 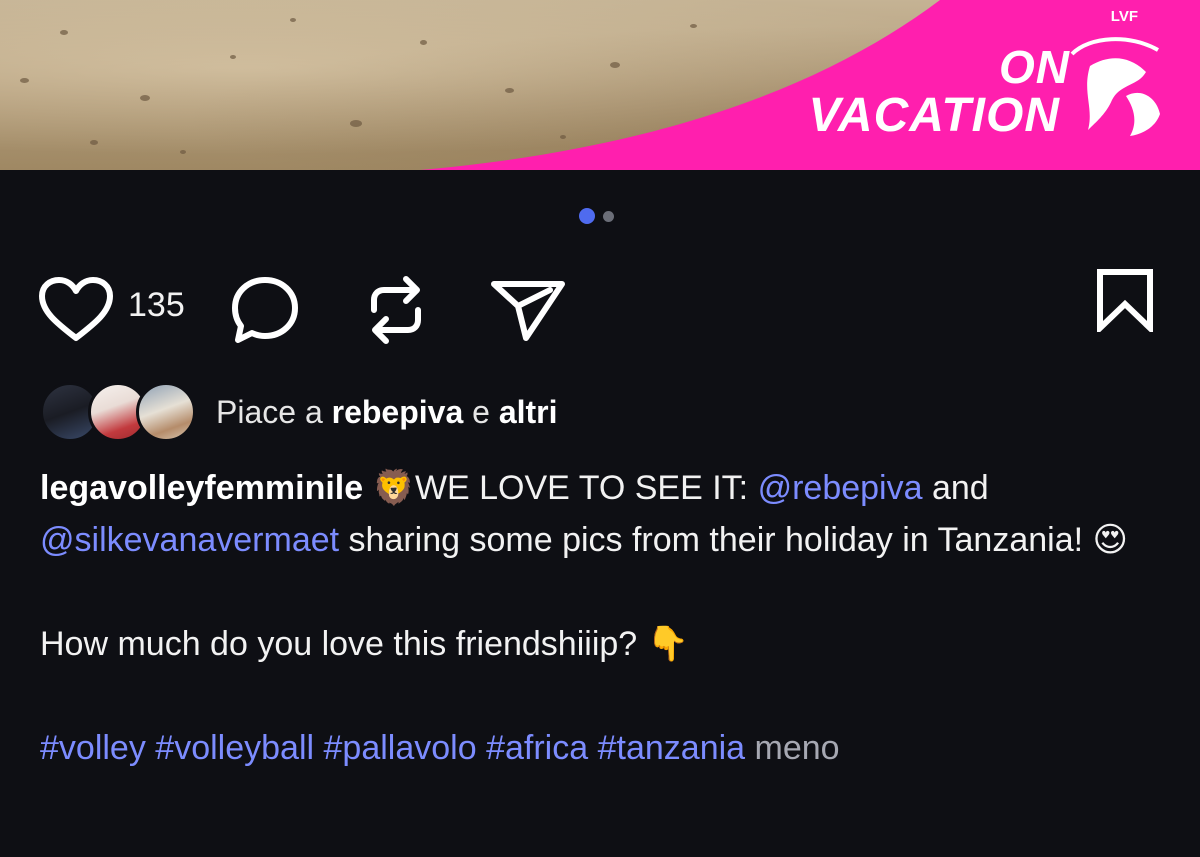 I want to click on hashtag: #pallavolo, so click(x=400, y=748).